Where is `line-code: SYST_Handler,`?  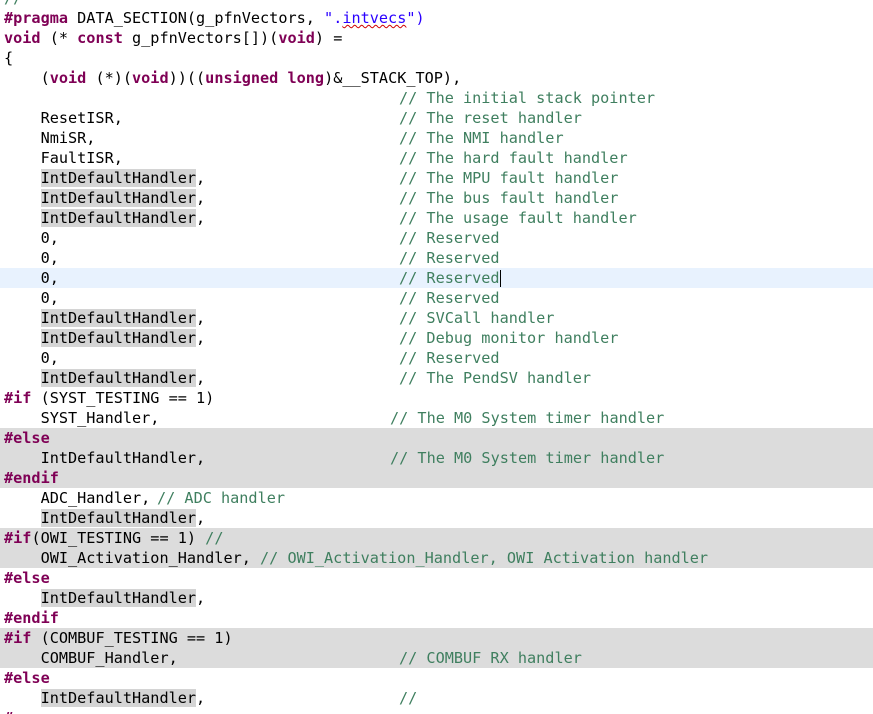 line-code: SYST_Handler, is located at coordinates (82, 418).